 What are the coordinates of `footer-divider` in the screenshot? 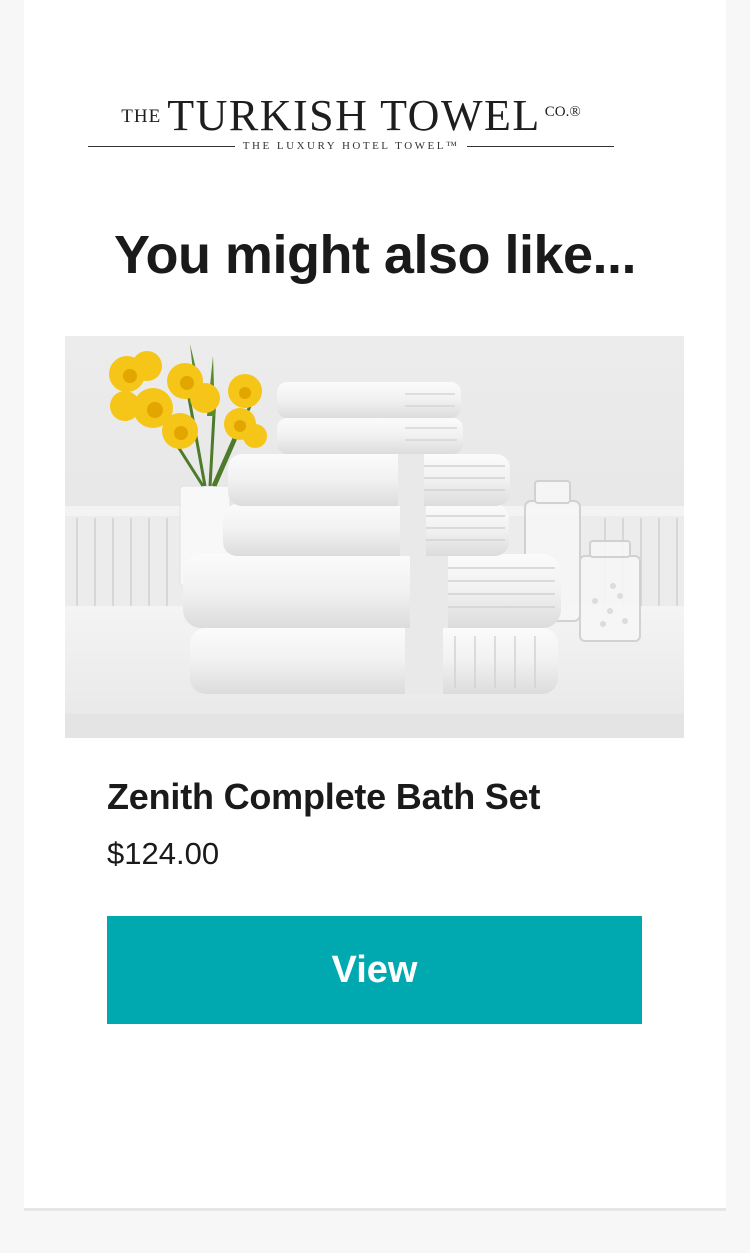 It's located at (375, 1209).